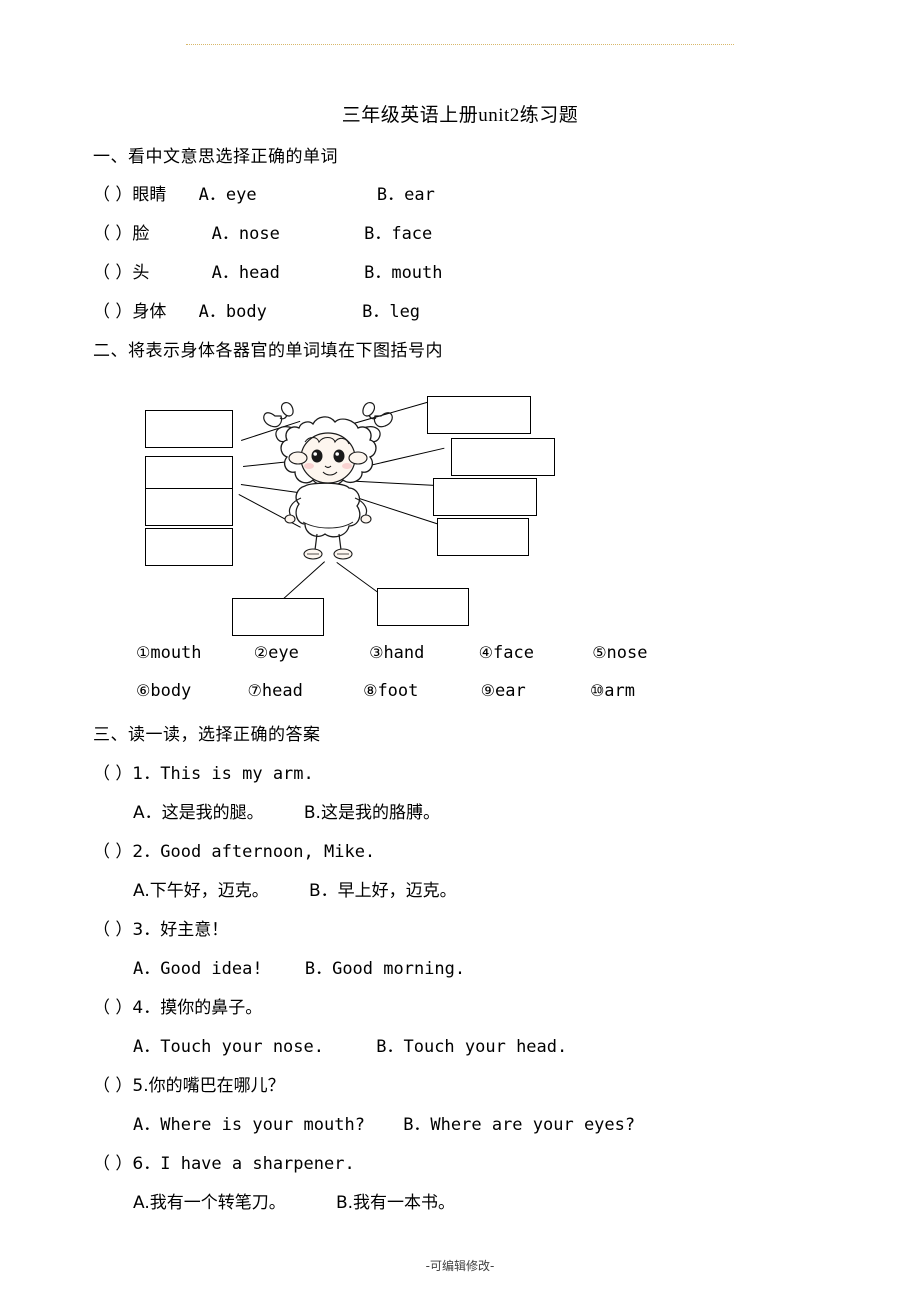  Describe the element at coordinates (460, 44) in the screenshot. I see `header-divider` at that location.